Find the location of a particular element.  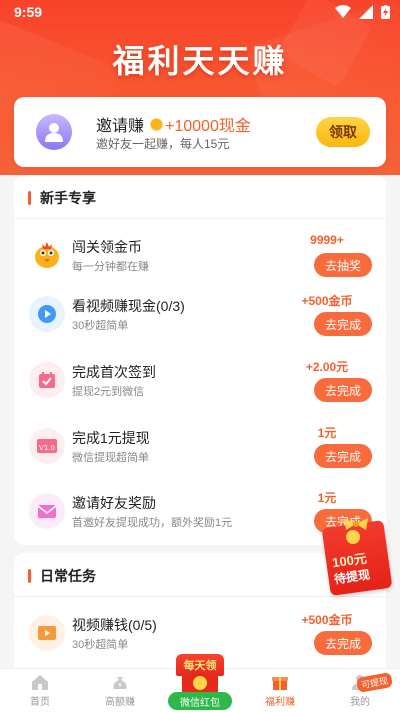

nav-label: 福利赚 is located at coordinates (280, 702).